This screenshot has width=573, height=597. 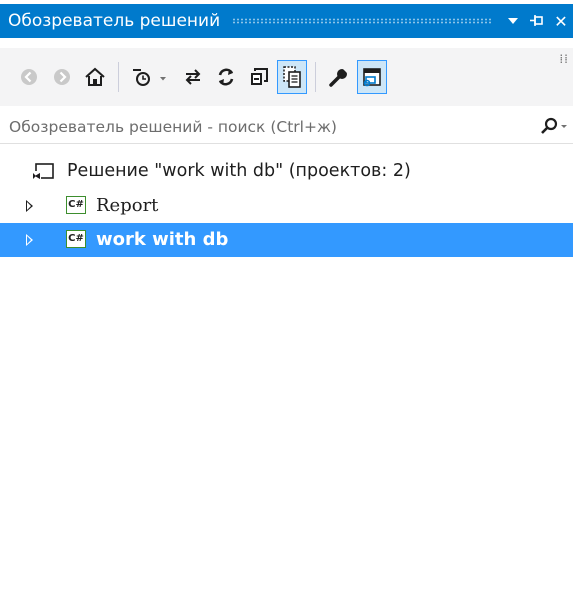 What do you see at coordinates (362, 21) in the screenshot?
I see `drag-grip` at bounding box center [362, 21].